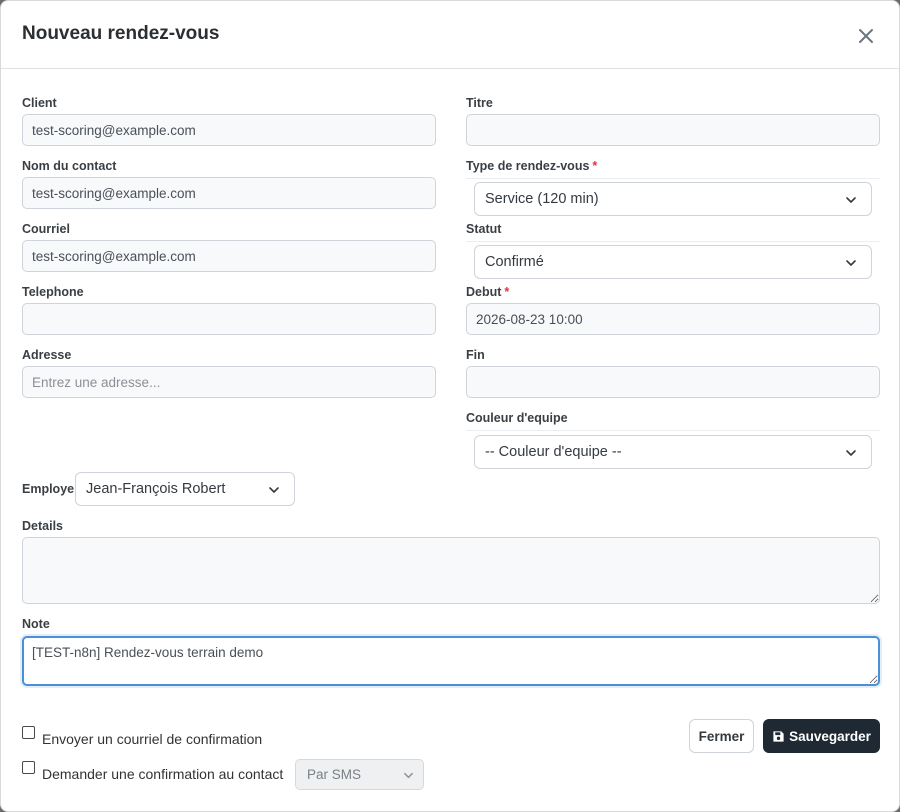 This screenshot has width=900, height=812. What do you see at coordinates (36, 624) in the screenshot?
I see `note-label: Note` at bounding box center [36, 624].